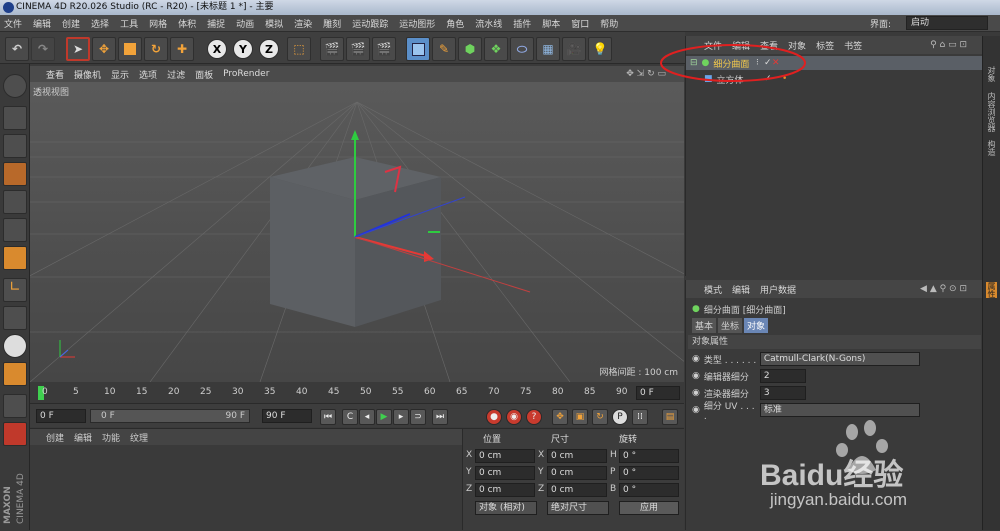  Describe the element at coordinates (55, 74) in the screenshot. I see `viewport-menu-view: 查看` at that location.